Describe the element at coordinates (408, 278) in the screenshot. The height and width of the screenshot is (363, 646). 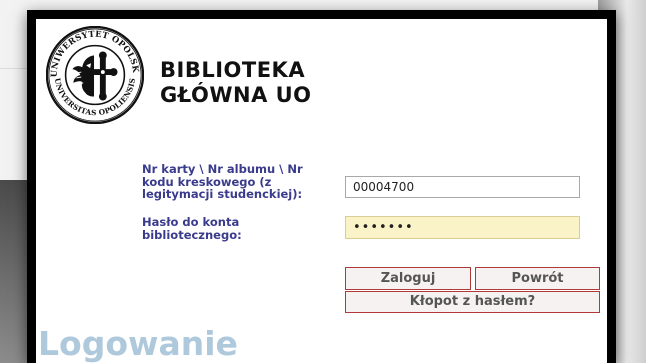
I see `login-button: Zaloguj` at that location.